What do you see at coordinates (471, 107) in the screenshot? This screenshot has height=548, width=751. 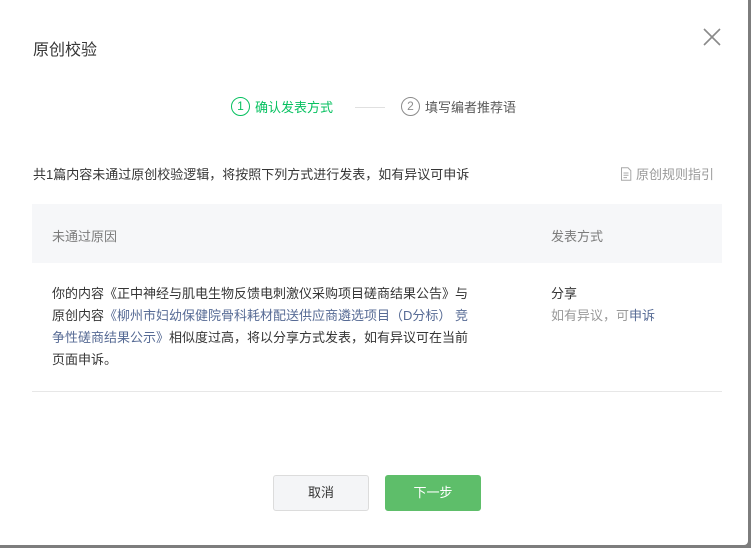 I see `step-2-label: 填写编者推荐语` at bounding box center [471, 107].